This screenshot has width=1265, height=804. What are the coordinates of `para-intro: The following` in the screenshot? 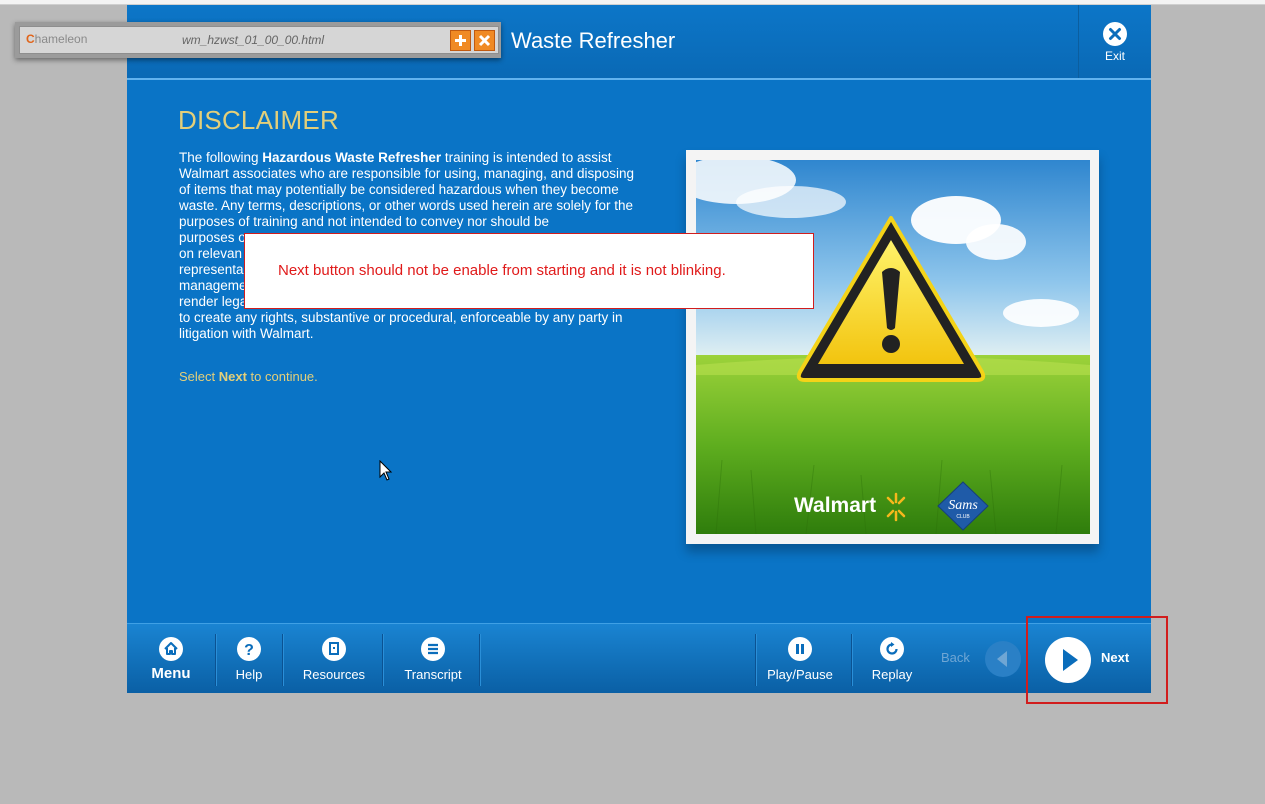 It's located at (221, 157).